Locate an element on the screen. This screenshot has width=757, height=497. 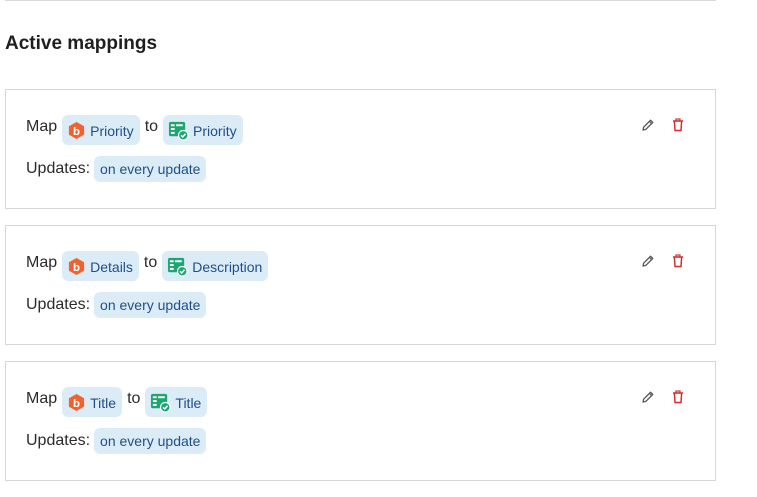
source-field-chip: b Priority is located at coordinates (101, 130).